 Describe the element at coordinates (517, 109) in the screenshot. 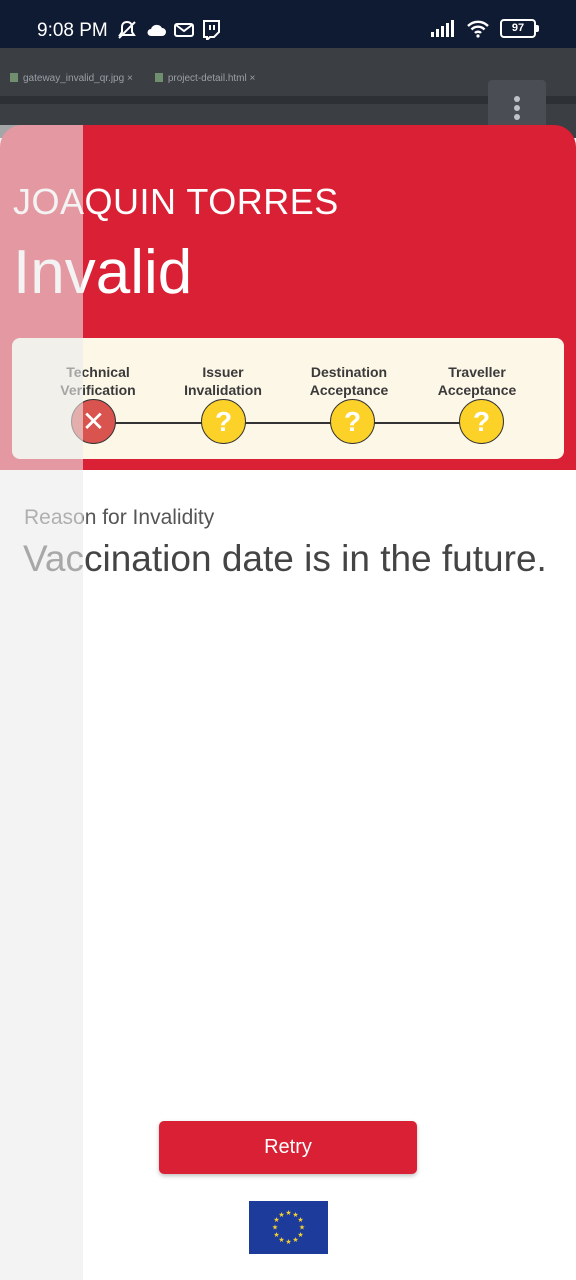

I see `more-vert-icon` at that location.